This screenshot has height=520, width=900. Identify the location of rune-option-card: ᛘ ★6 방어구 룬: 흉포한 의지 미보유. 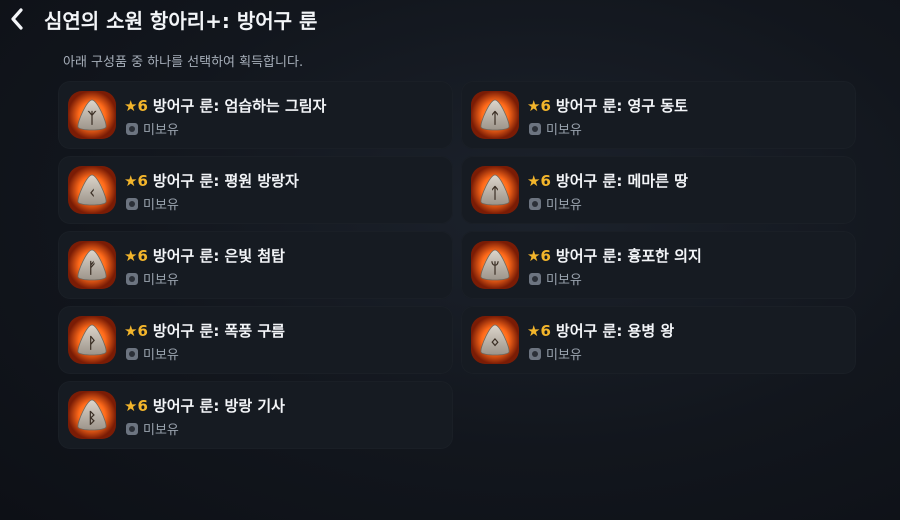
(658, 265).